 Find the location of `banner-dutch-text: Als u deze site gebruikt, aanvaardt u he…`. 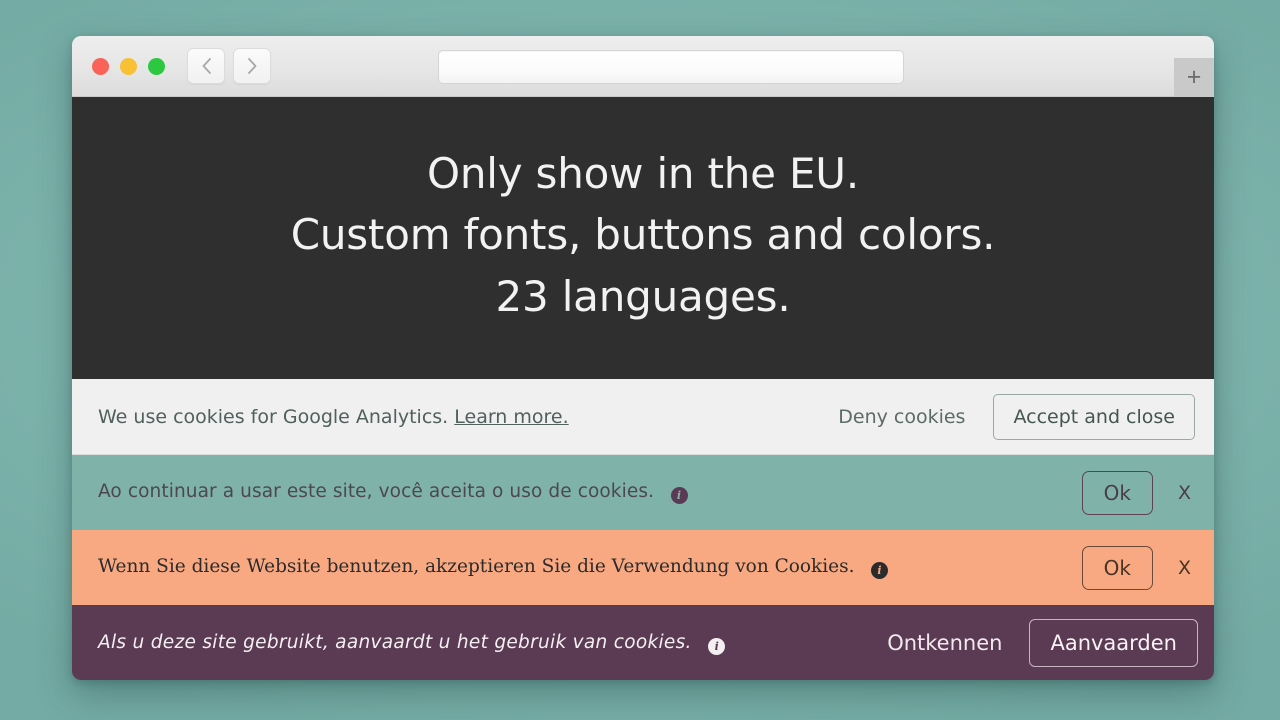

banner-dutch-text: Als u deze site gebruikt, aanvaardt u he… is located at coordinates (399, 643).